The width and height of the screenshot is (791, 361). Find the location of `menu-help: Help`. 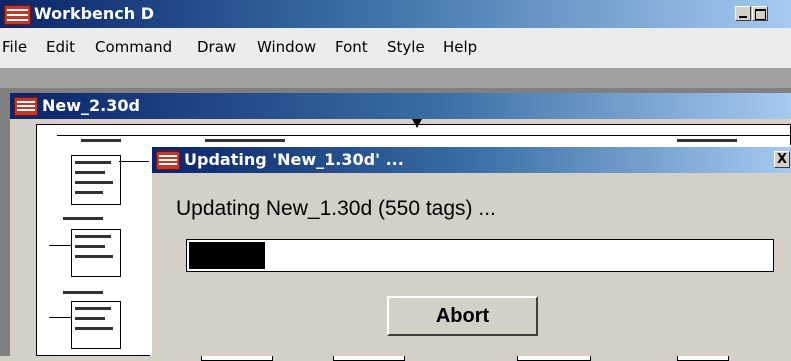

menu-help: Help is located at coordinates (460, 47).